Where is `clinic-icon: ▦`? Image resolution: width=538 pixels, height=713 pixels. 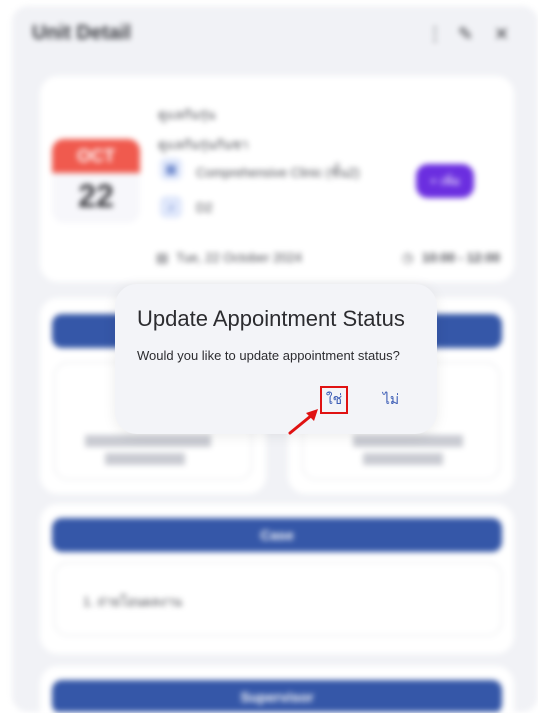
clinic-icon: ▦ is located at coordinates (171, 169).